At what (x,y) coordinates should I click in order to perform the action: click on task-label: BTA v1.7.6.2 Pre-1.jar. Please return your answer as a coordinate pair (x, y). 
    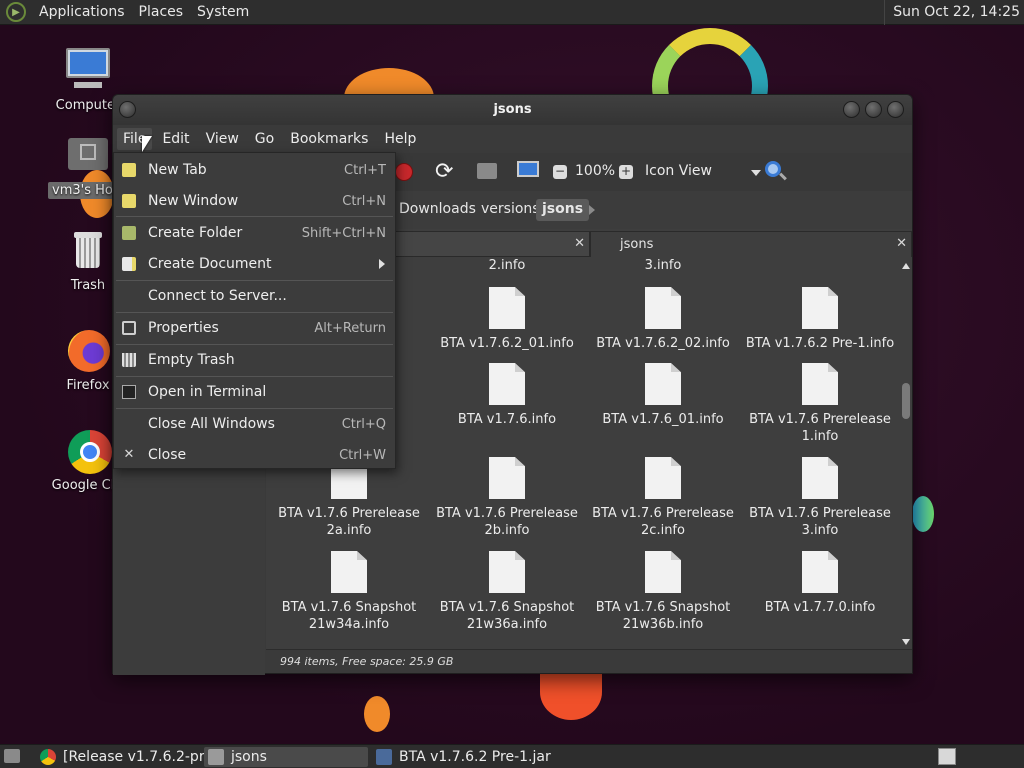
    Looking at the image, I should click on (475, 757).